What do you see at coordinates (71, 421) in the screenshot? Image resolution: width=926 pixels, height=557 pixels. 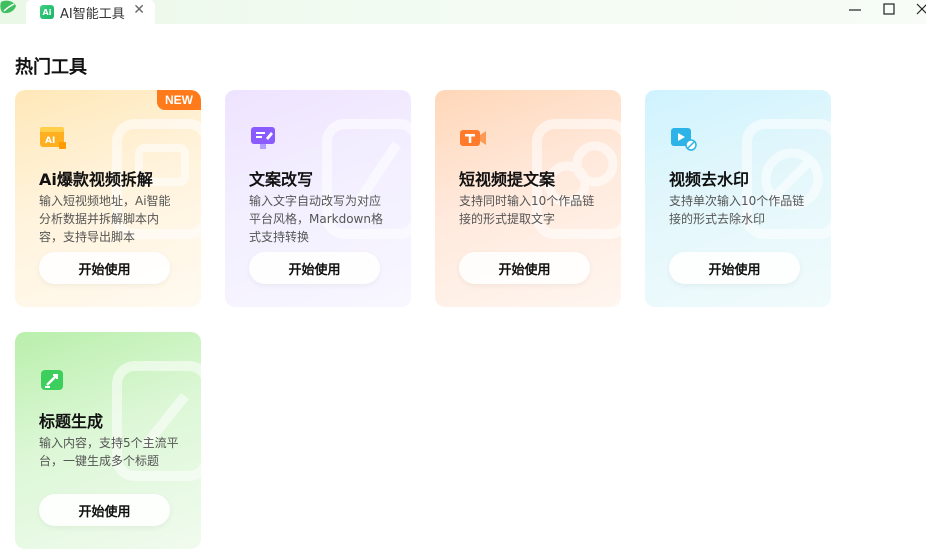 I see `card-title: 标题生成` at bounding box center [71, 421].